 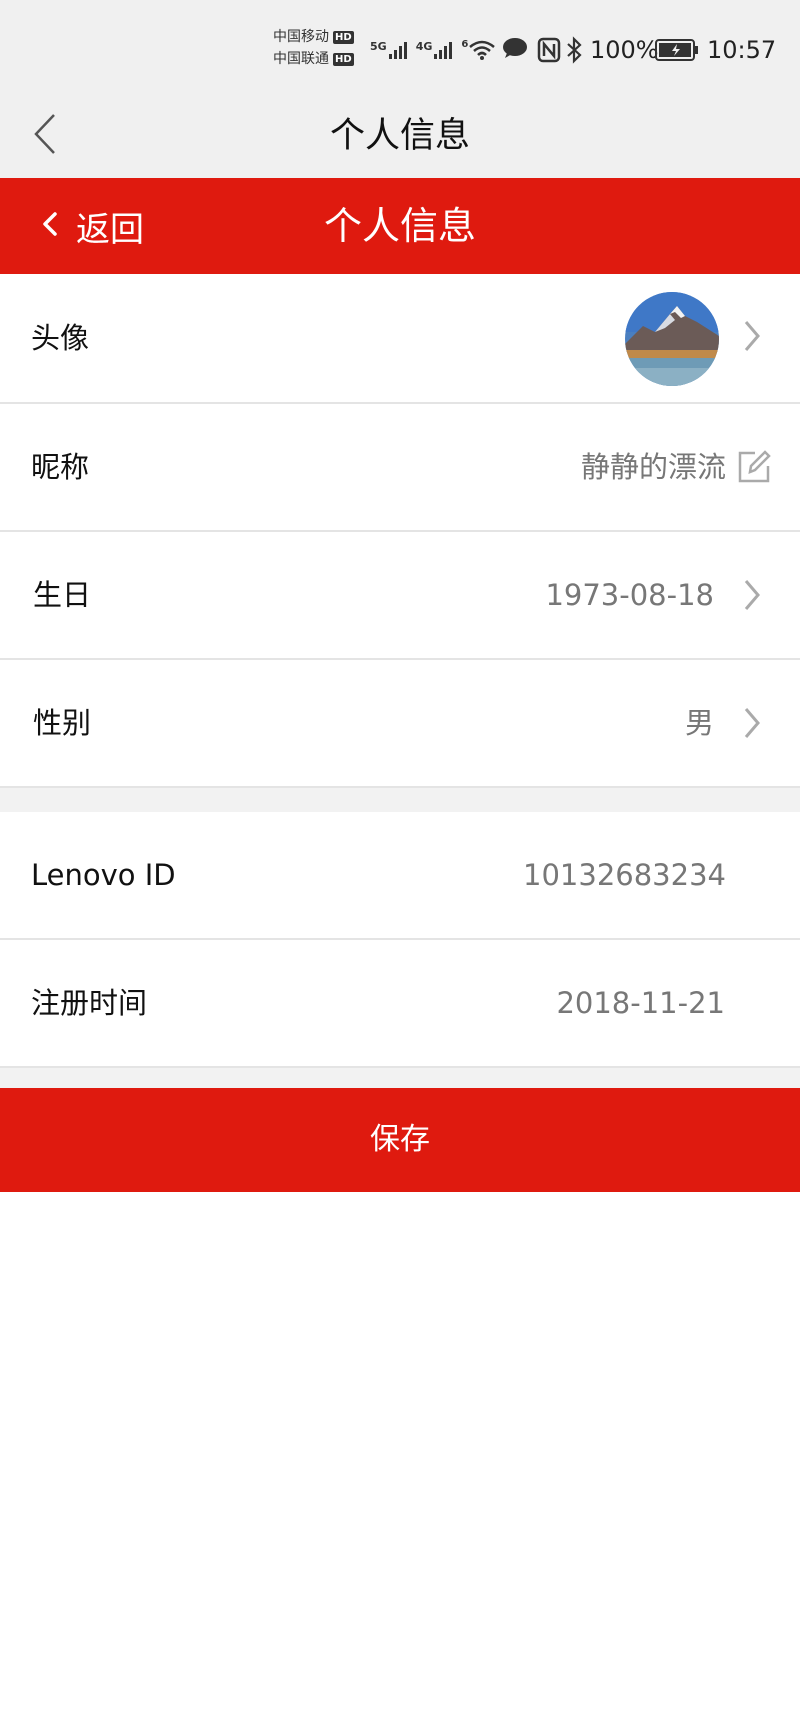 What do you see at coordinates (640, 1003) in the screenshot?
I see `register-time-value: 2018-11-21` at bounding box center [640, 1003].